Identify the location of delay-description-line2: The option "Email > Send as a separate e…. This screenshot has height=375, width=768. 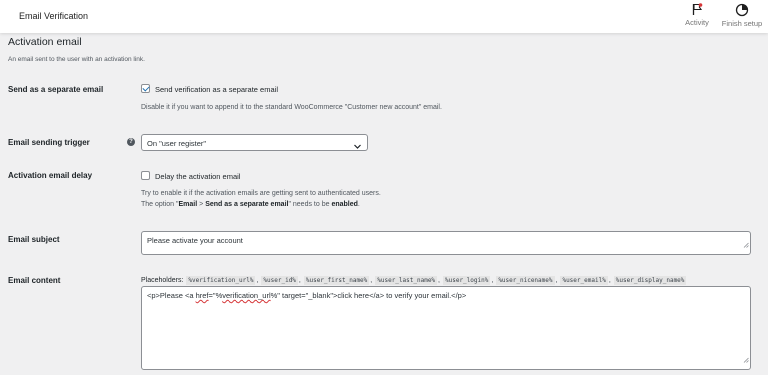
(250, 204).